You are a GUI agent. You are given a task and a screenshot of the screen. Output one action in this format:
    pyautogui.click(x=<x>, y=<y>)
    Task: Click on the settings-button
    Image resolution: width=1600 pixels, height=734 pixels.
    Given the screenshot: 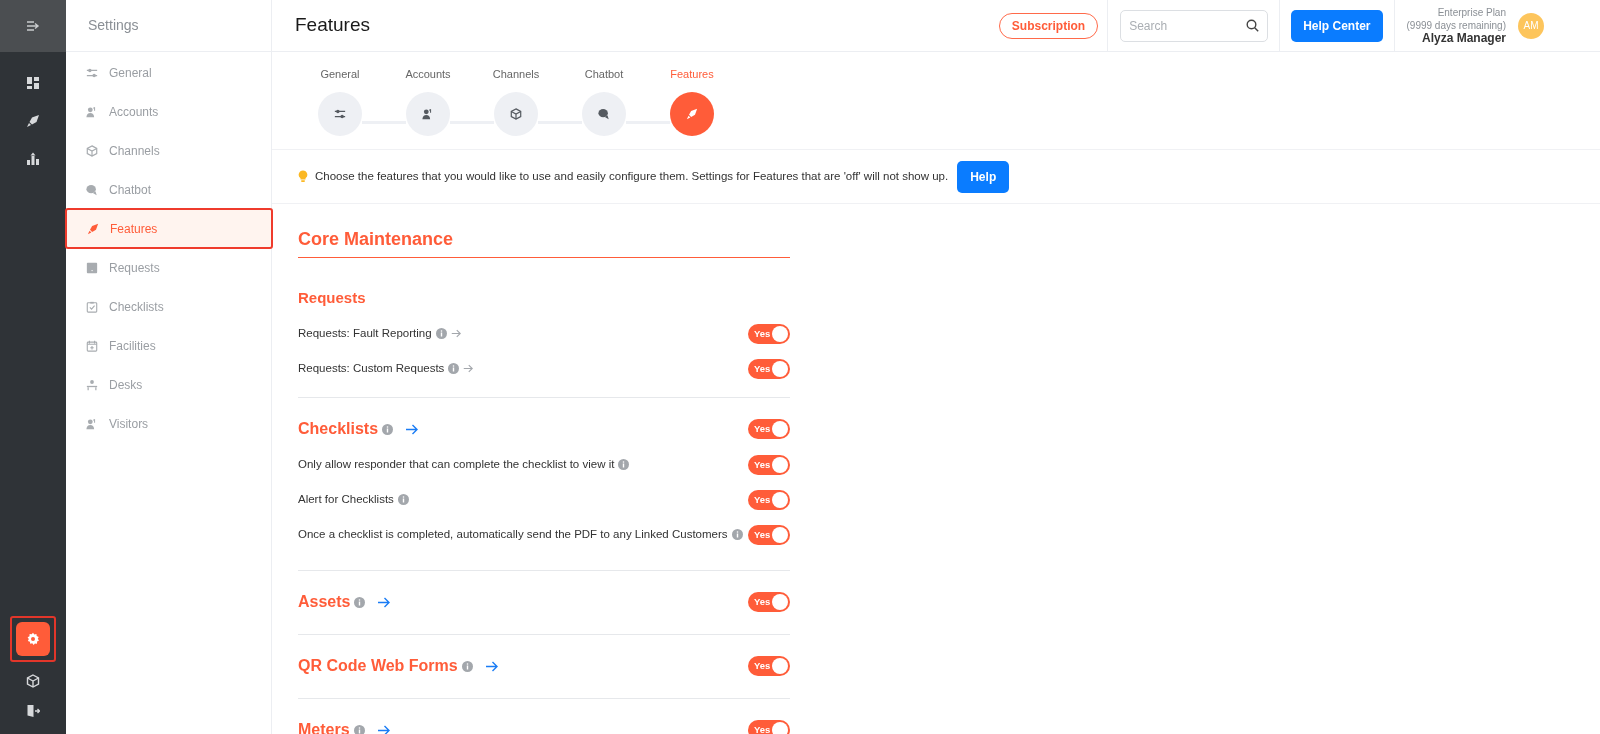 What is the action you would take?
    pyautogui.click(x=33, y=639)
    